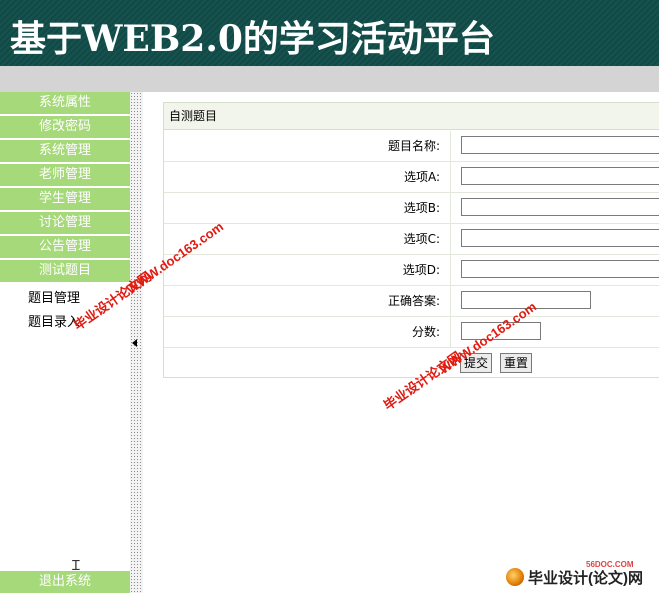 Image resolution: width=659 pixels, height=593 pixels. I want to click on field-label: 选项D:, so click(307, 270).